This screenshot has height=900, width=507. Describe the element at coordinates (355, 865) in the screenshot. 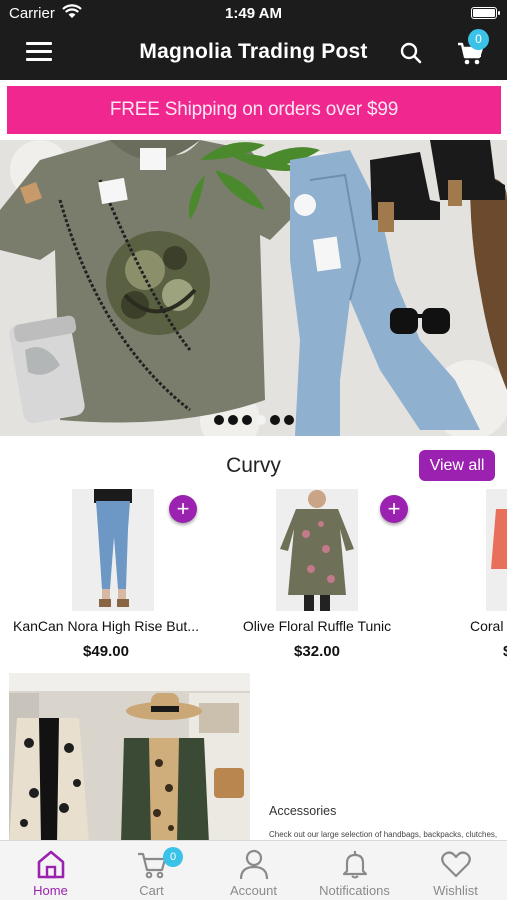

I see `bell-icon` at that location.